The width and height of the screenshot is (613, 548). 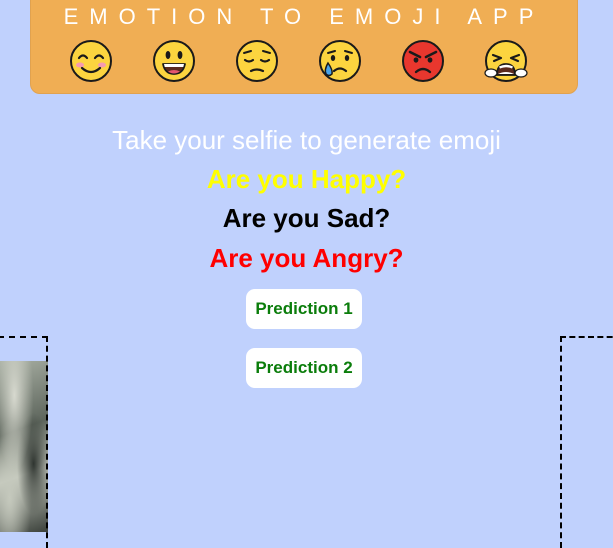 I want to click on prediction-1-button: Prediction 1, so click(x=304, y=309).